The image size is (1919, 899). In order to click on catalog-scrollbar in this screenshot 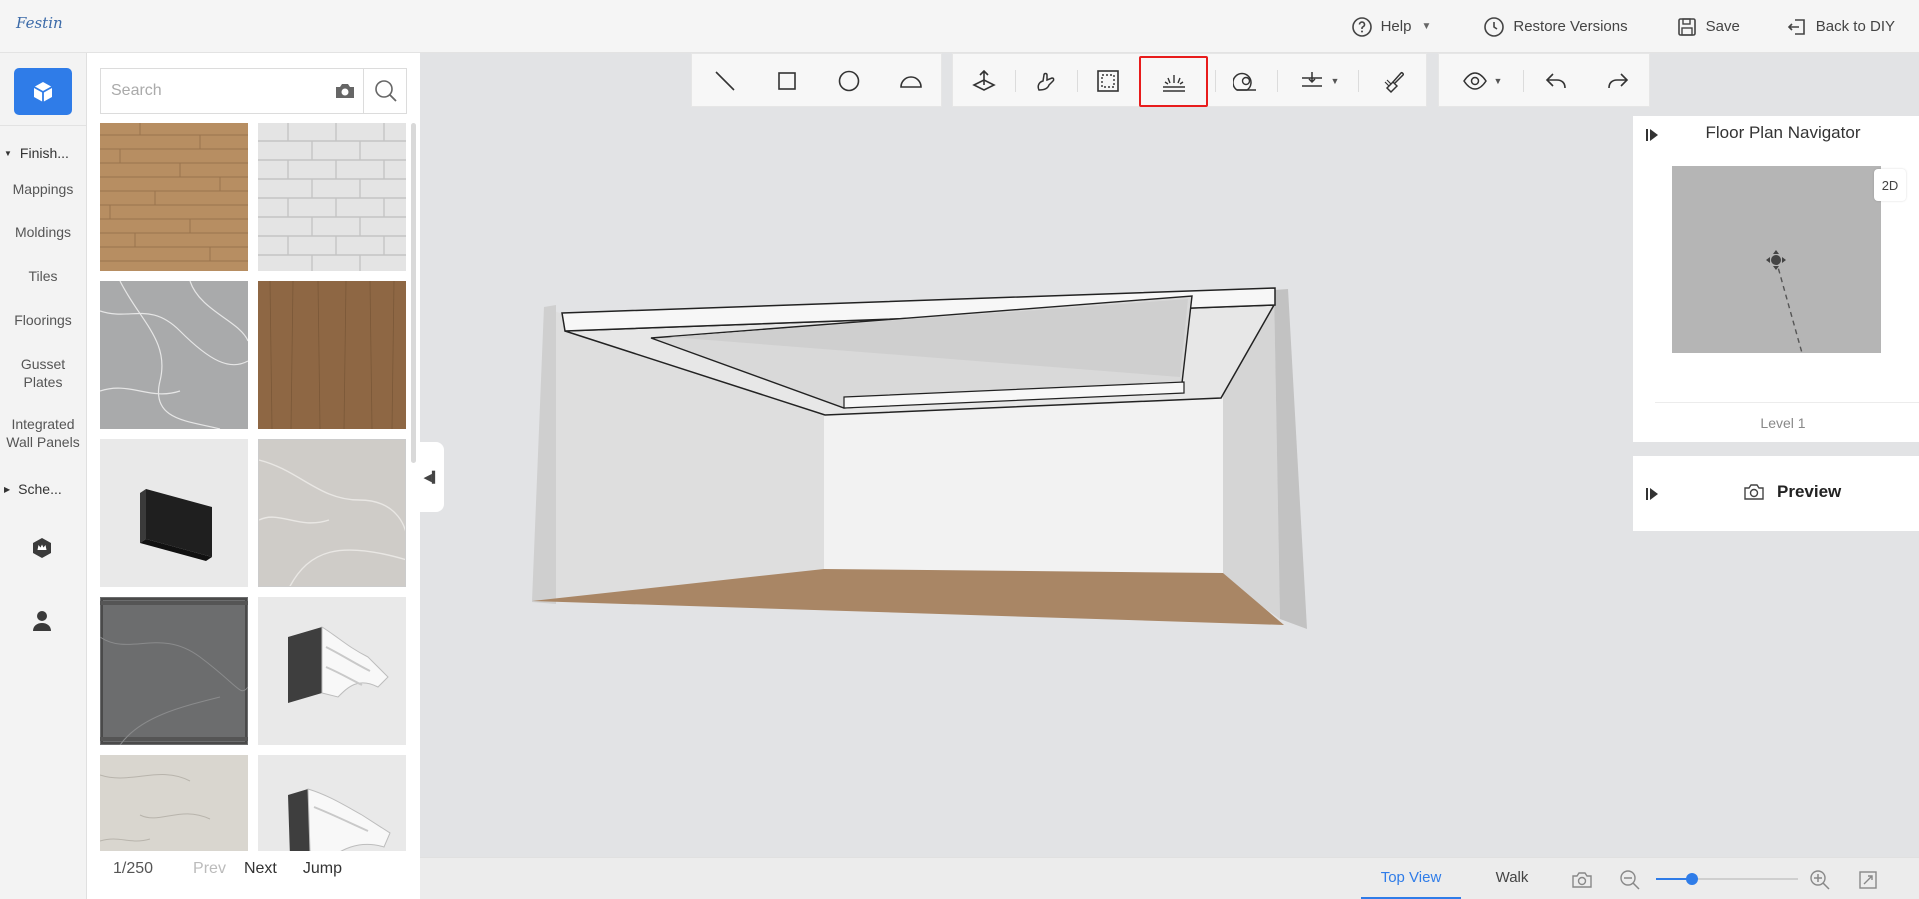, I will do `click(413, 293)`.